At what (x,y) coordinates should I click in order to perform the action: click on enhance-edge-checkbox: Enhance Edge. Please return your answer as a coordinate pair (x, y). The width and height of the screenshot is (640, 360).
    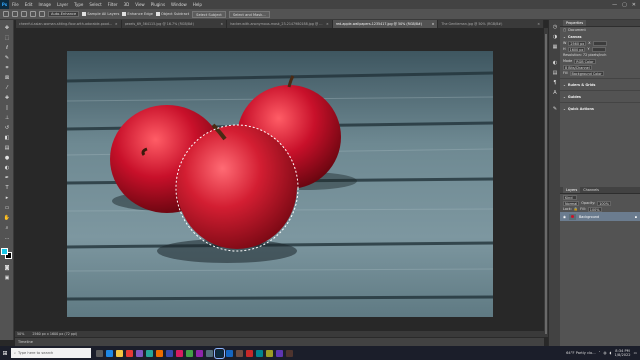
    Looking at the image, I should click on (137, 14).